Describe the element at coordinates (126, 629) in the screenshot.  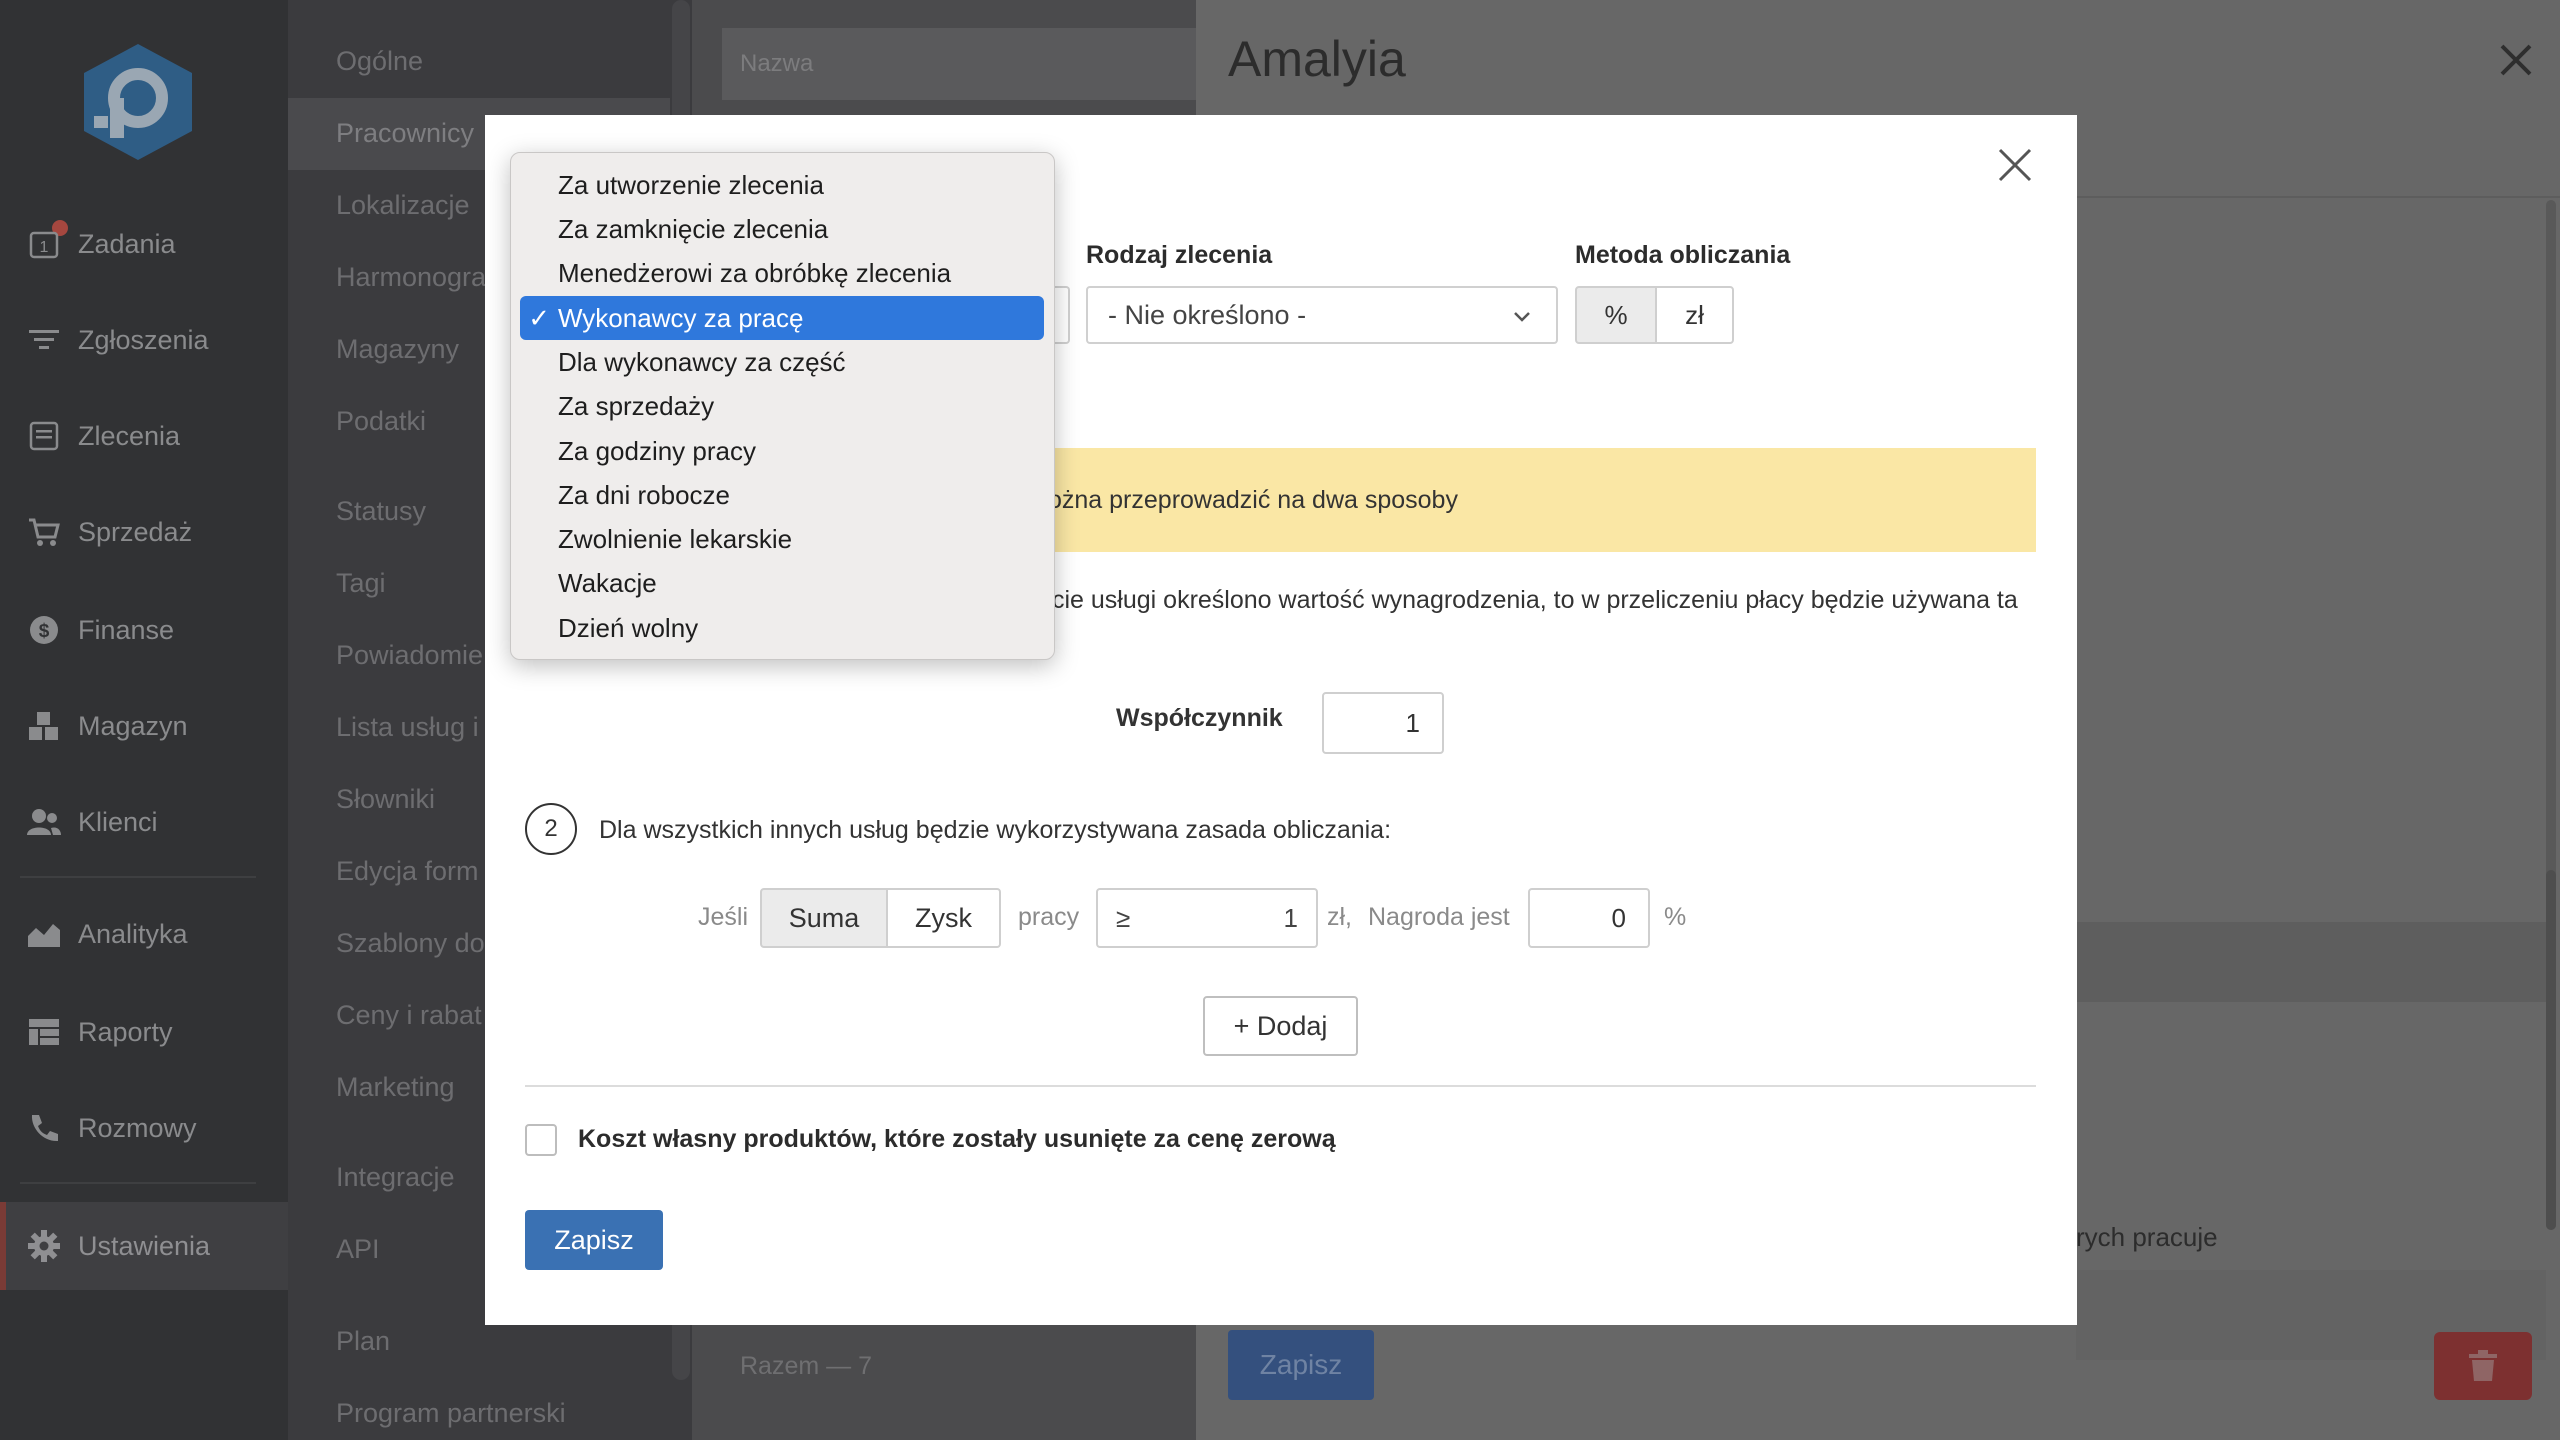
I see `nav-label: Finanse` at that location.